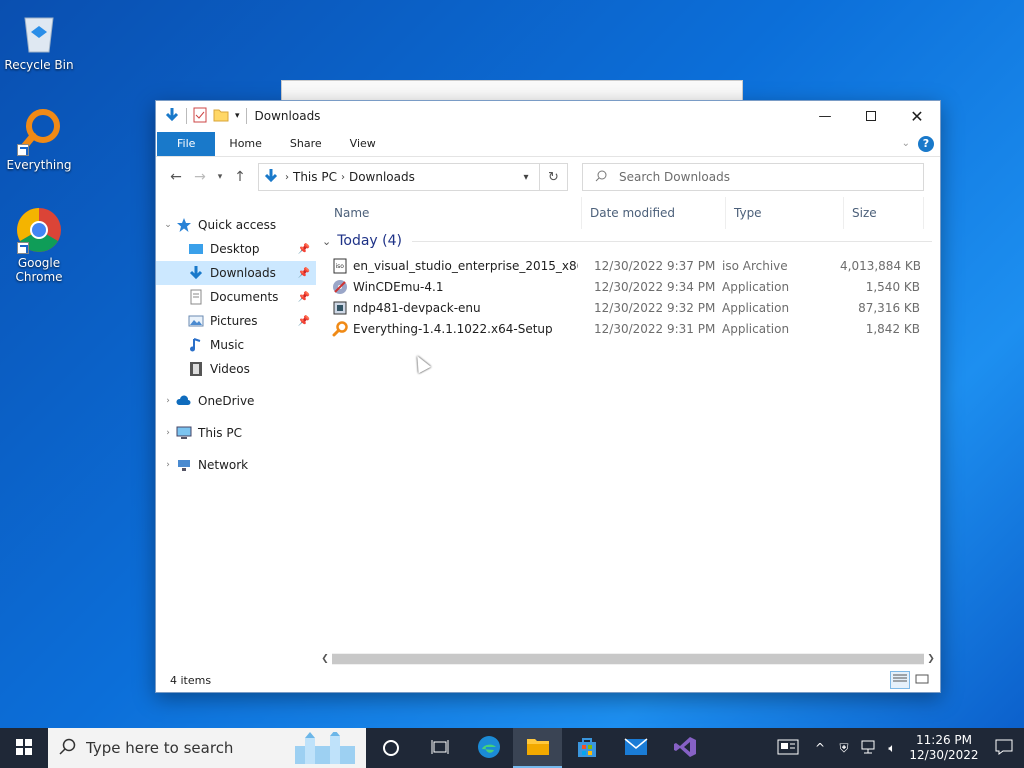  Describe the element at coordinates (184, 401) in the screenshot. I see `onedrive-cloud-icon` at that location.